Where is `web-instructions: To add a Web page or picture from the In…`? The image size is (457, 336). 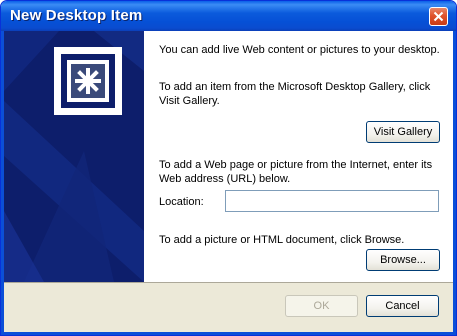 web-instructions: To add a Web page or picture from the In… is located at coordinates (296, 172).